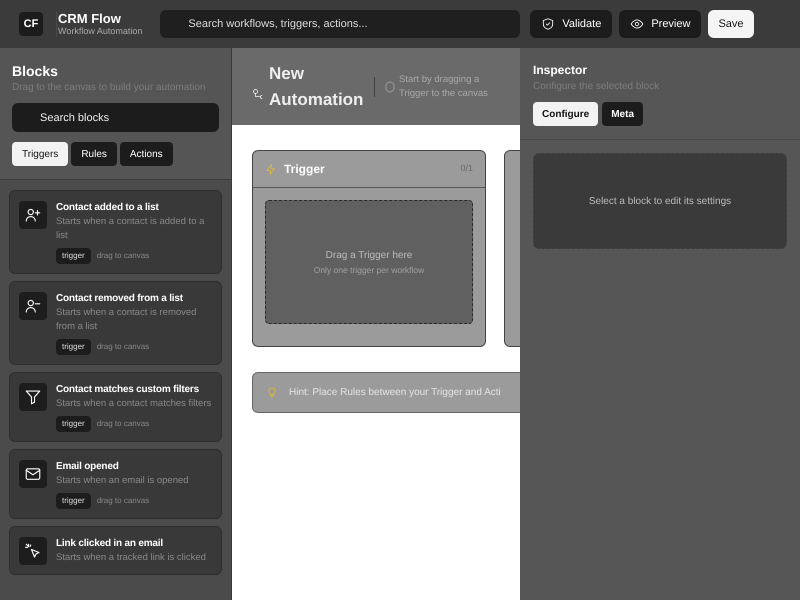 The width and height of the screenshot is (800, 600). What do you see at coordinates (90, 18) in the screenshot?
I see `app-name: CRM Flow` at bounding box center [90, 18].